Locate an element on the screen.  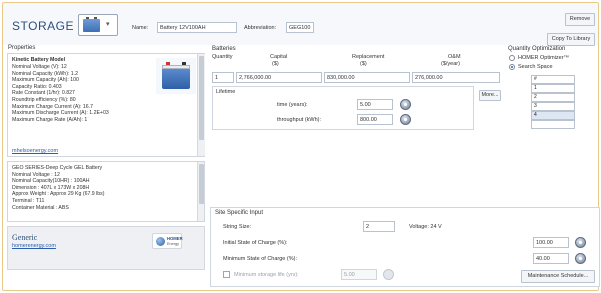
name-field: Battery 12V100AH is located at coordinates (197, 27).